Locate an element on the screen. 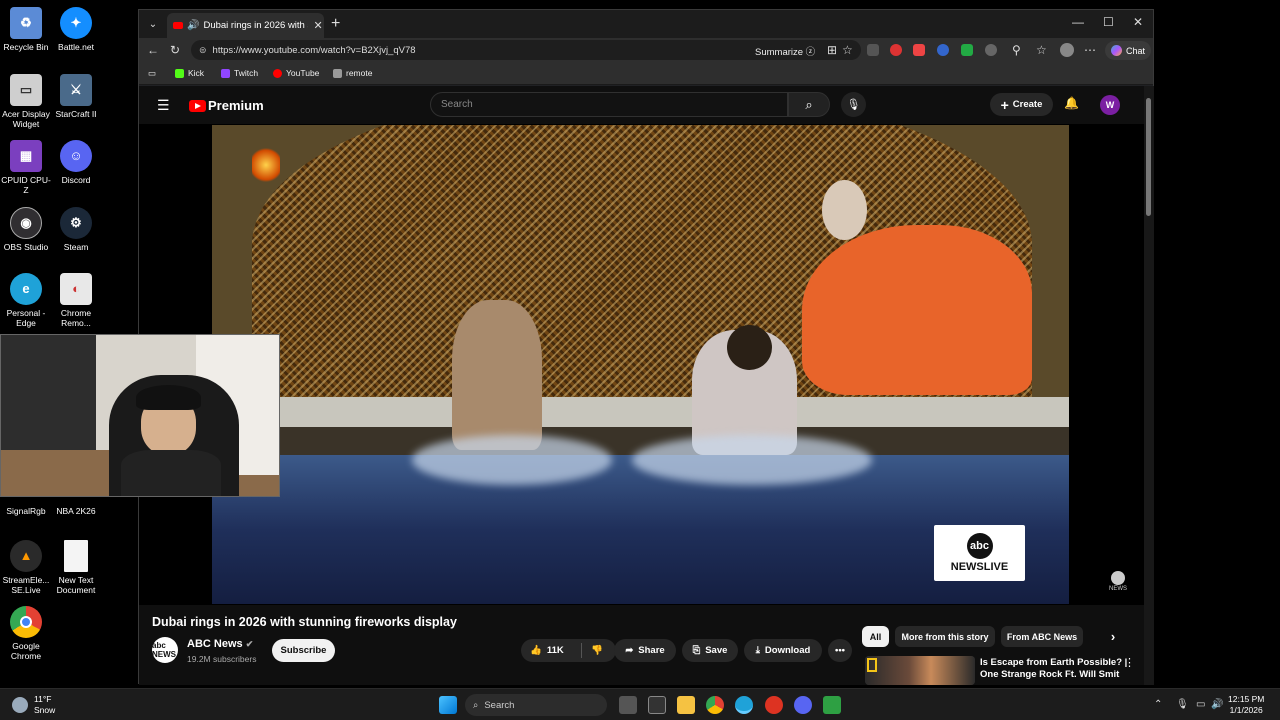 This screenshot has width=1280, height=720. refresh-icon: ↻ is located at coordinates (175, 50).